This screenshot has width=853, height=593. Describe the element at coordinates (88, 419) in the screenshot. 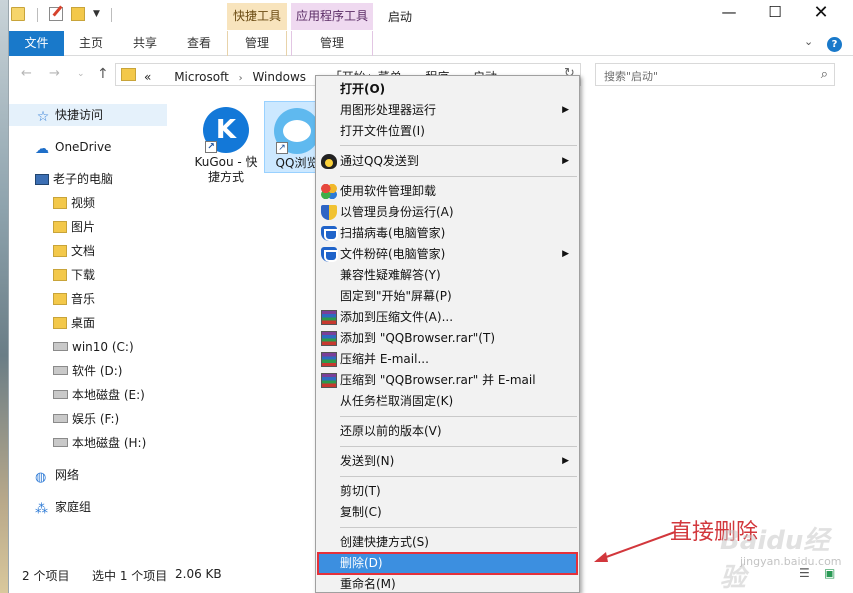

I see `nav-item-drive-f: 娱乐 (F:)` at that location.